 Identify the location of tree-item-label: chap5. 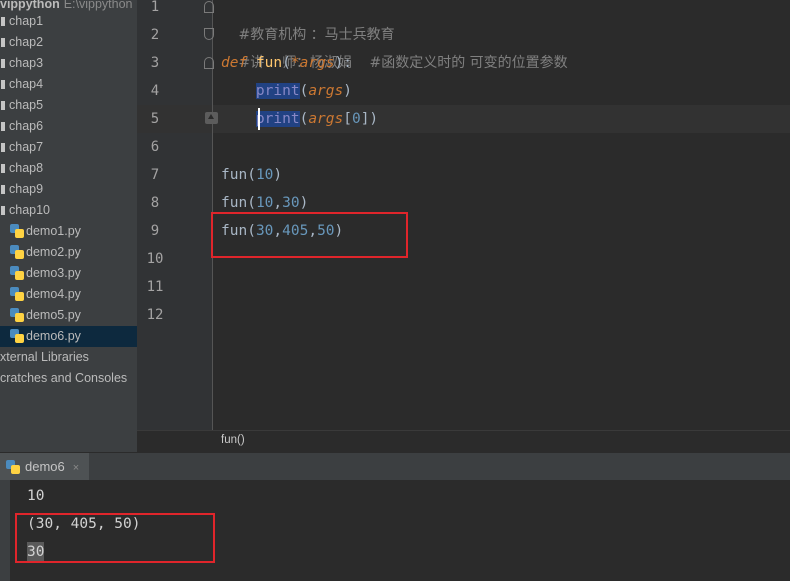
(26, 105).